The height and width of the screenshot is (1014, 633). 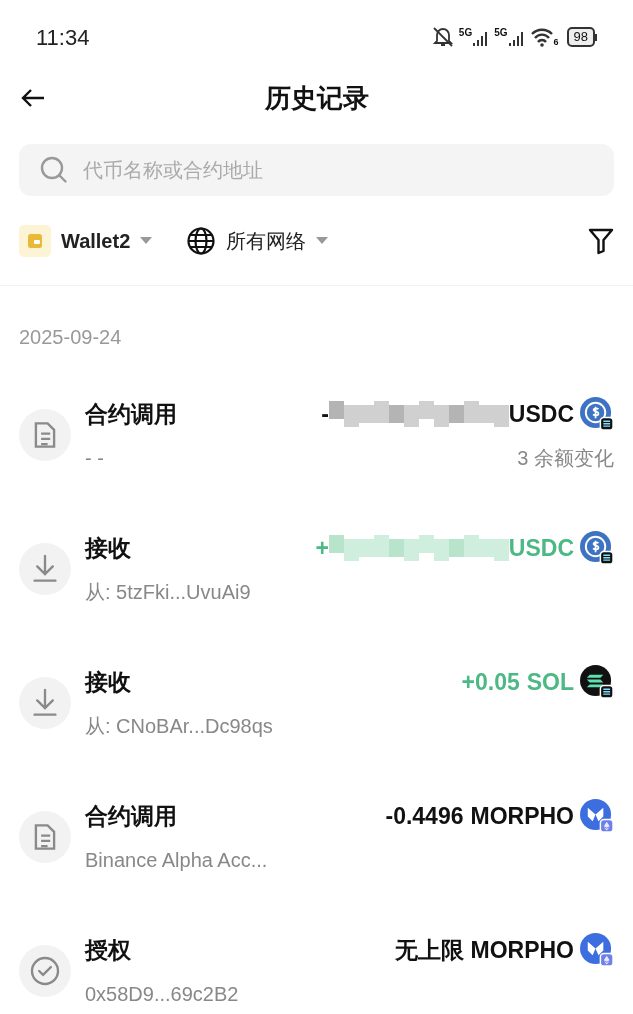 What do you see at coordinates (322, 548) in the screenshot?
I see `amount-text: +` at bounding box center [322, 548].